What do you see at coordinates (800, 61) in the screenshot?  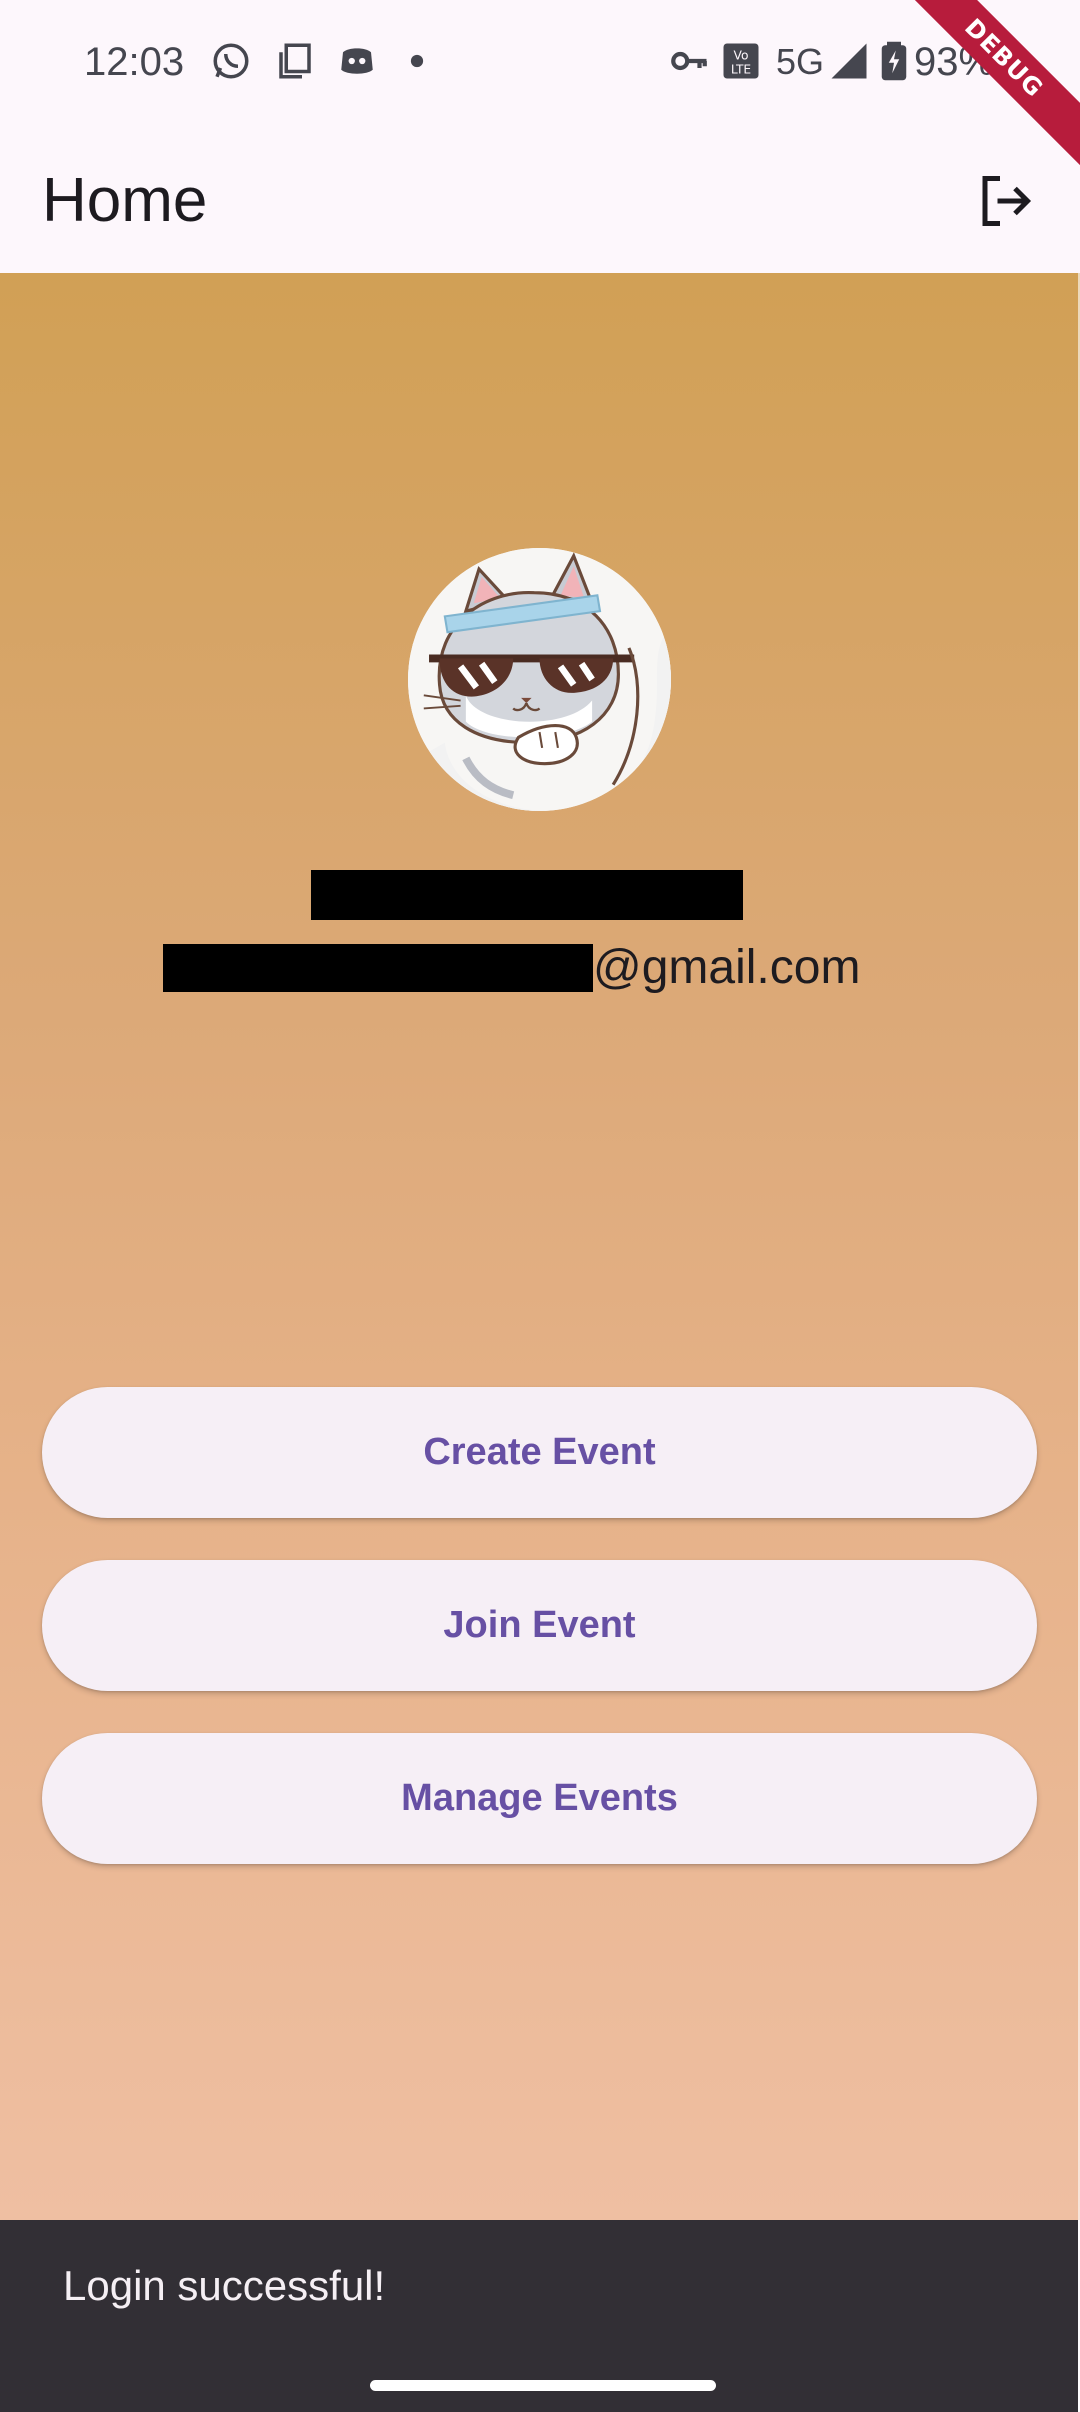 I see `network-type: 5G` at bounding box center [800, 61].